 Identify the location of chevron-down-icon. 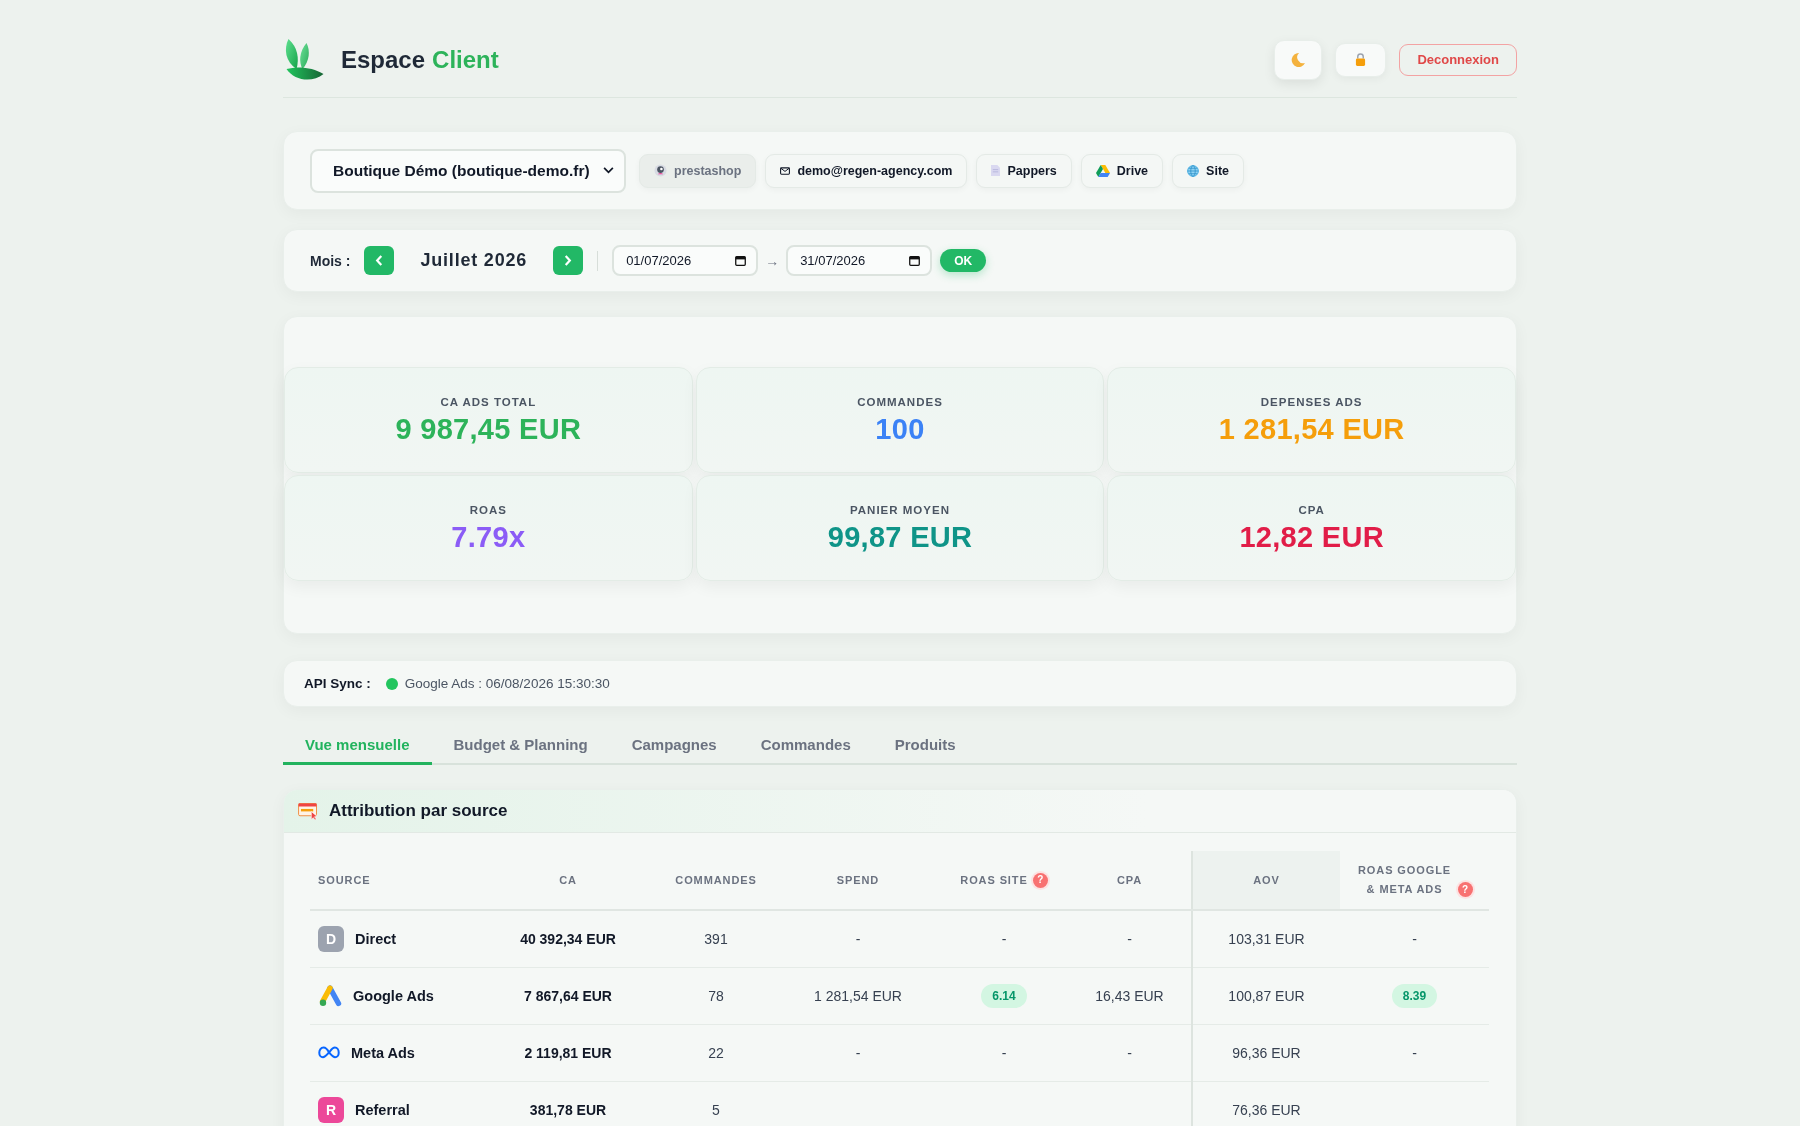
(608, 170).